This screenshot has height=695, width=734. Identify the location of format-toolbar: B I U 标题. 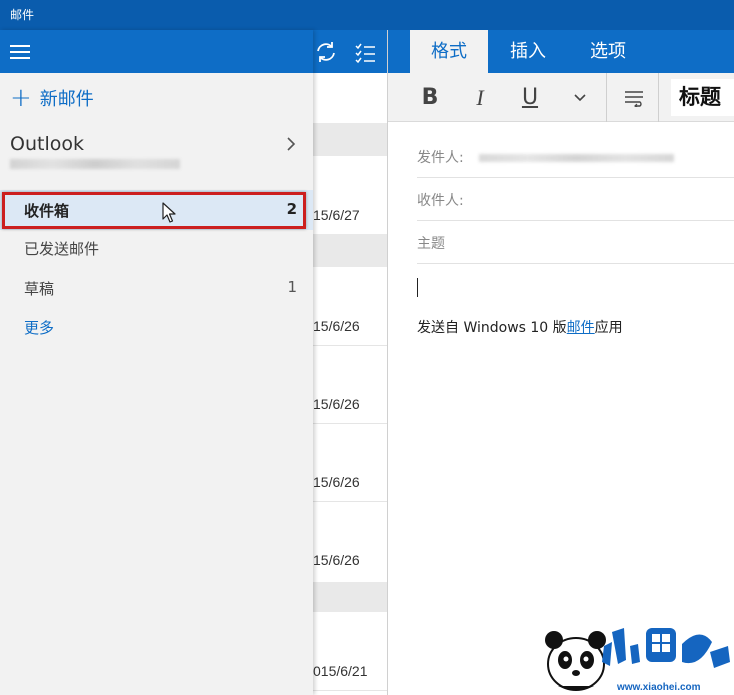
(561, 97).